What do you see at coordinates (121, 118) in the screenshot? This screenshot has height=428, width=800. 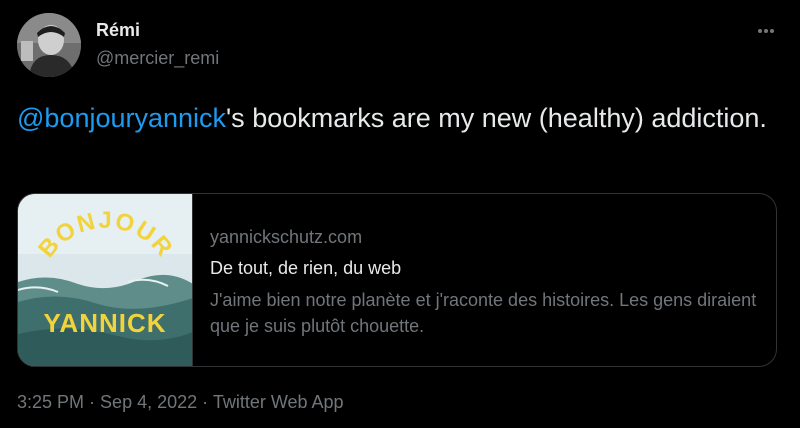 I see `mention-link: @bonjouryannick` at bounding box center [121, 118].